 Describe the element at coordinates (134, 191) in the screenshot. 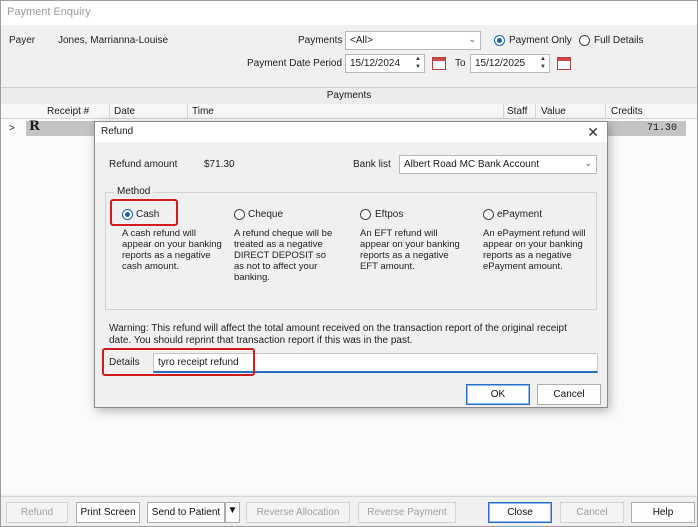

I see `method-legend: Method` at that location.